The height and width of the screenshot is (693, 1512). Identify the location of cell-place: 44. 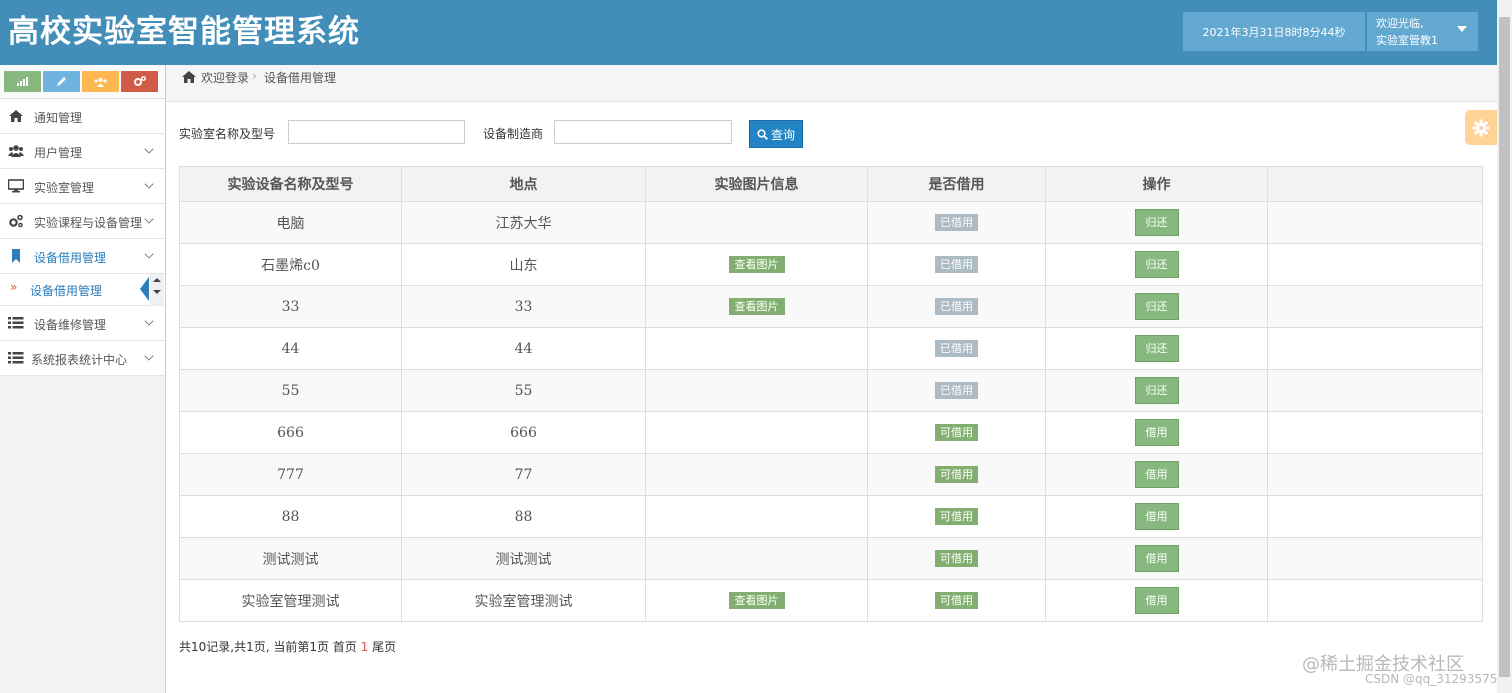
(523, 348).